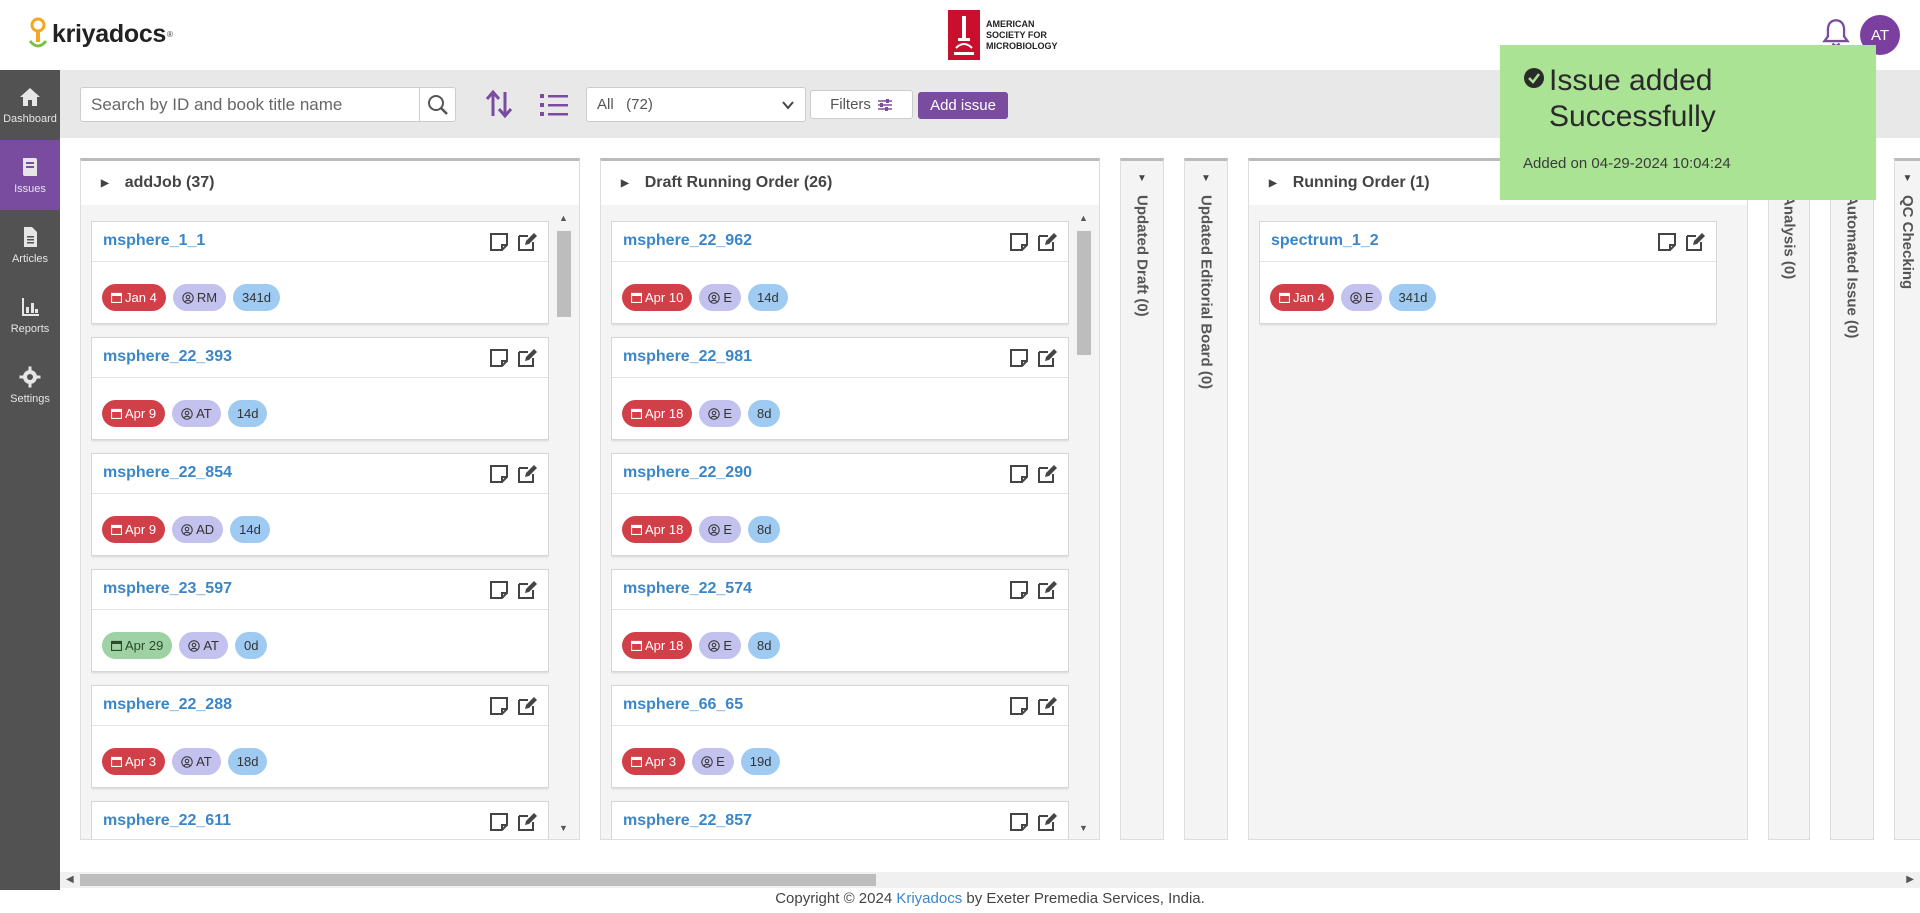 This screenshot has width=1920, height=913. I want to click on collapsed-column-automated-issue: ▼ Automated Issue (0), so click(1852, 499).